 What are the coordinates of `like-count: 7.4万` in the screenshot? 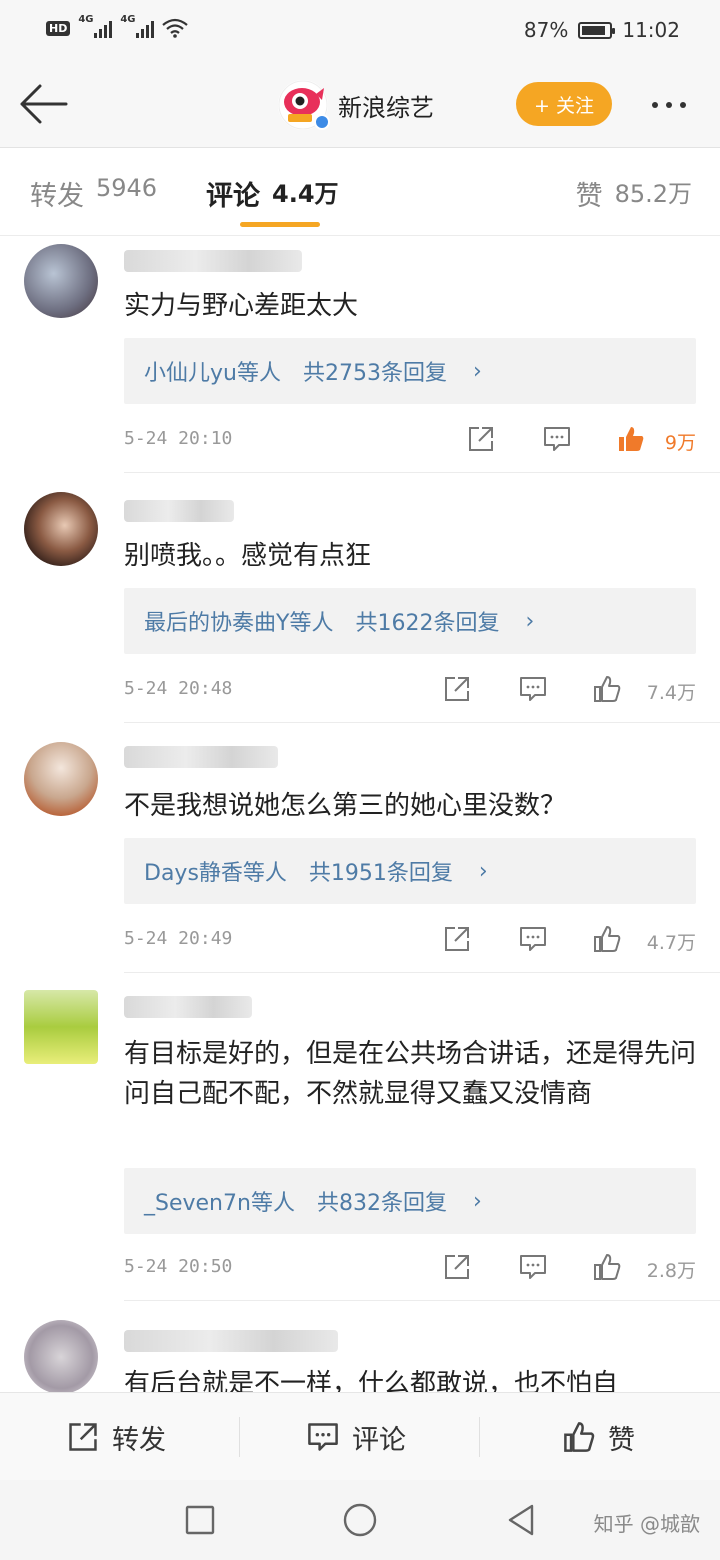 It's located at (671, 693).